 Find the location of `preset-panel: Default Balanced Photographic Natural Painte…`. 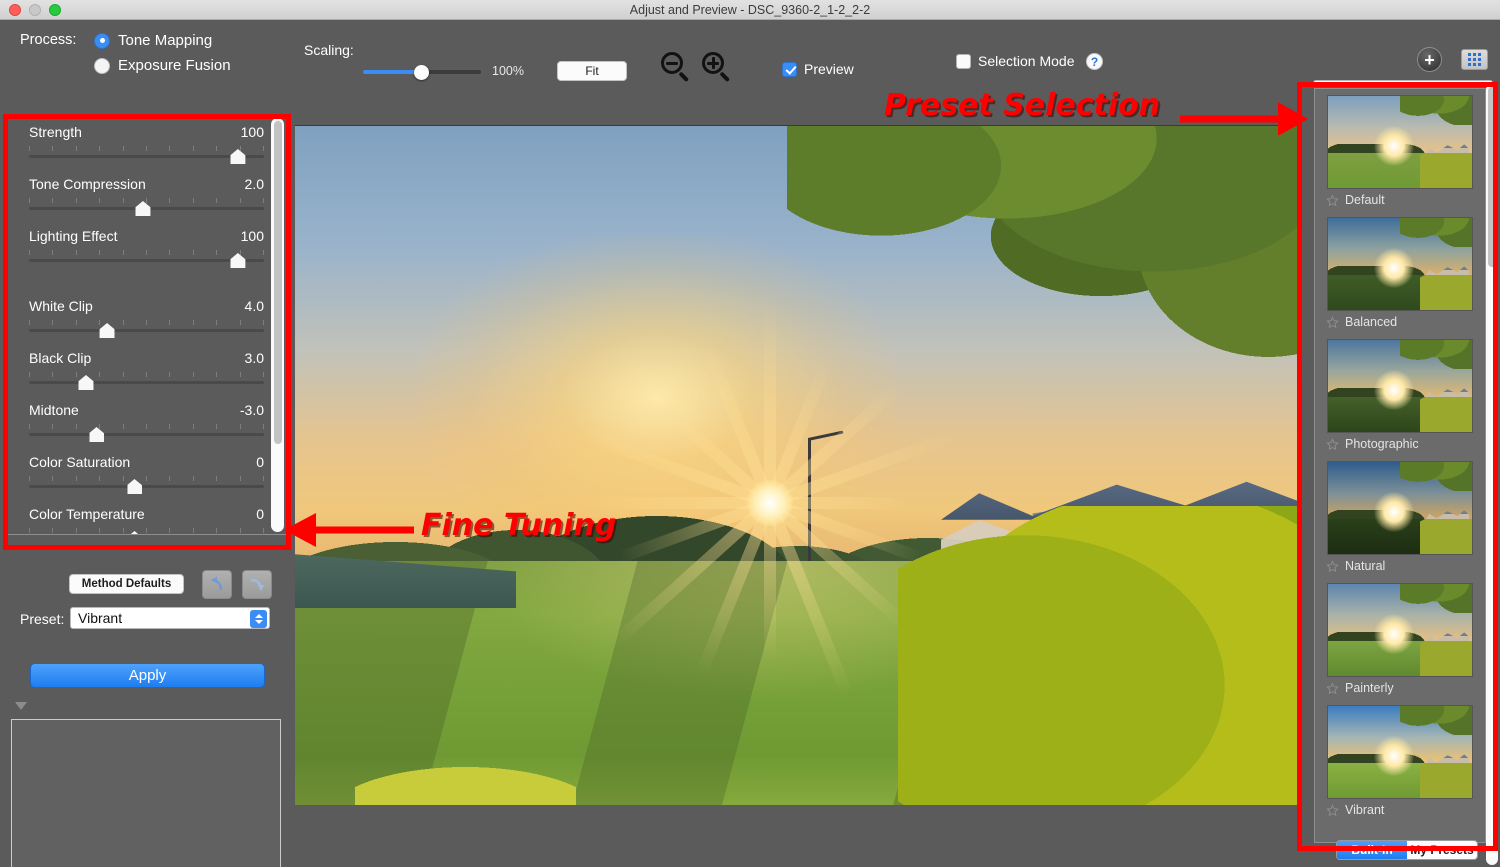

preset-panel: Default Balanced Photographic Natural Painte… is located at coordinates (1400, 474).